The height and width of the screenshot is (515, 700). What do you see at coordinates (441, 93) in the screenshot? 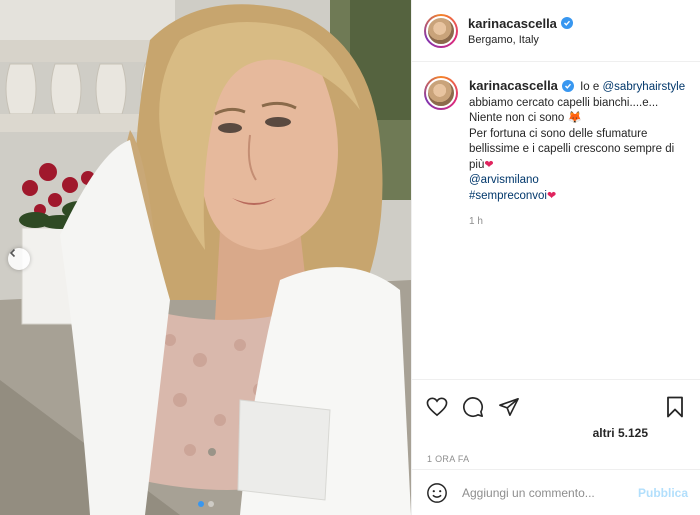
I see `caption-avatar` at bounding box center [441, 93].